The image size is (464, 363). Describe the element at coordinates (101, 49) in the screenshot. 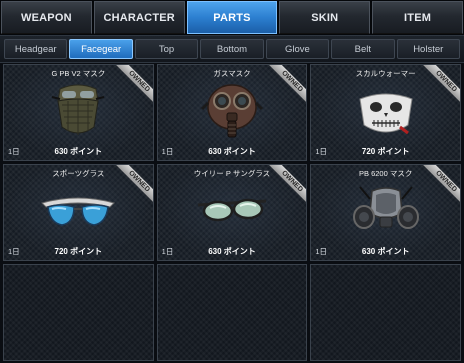

I see `subtab-facegear: Facegear` at that location.